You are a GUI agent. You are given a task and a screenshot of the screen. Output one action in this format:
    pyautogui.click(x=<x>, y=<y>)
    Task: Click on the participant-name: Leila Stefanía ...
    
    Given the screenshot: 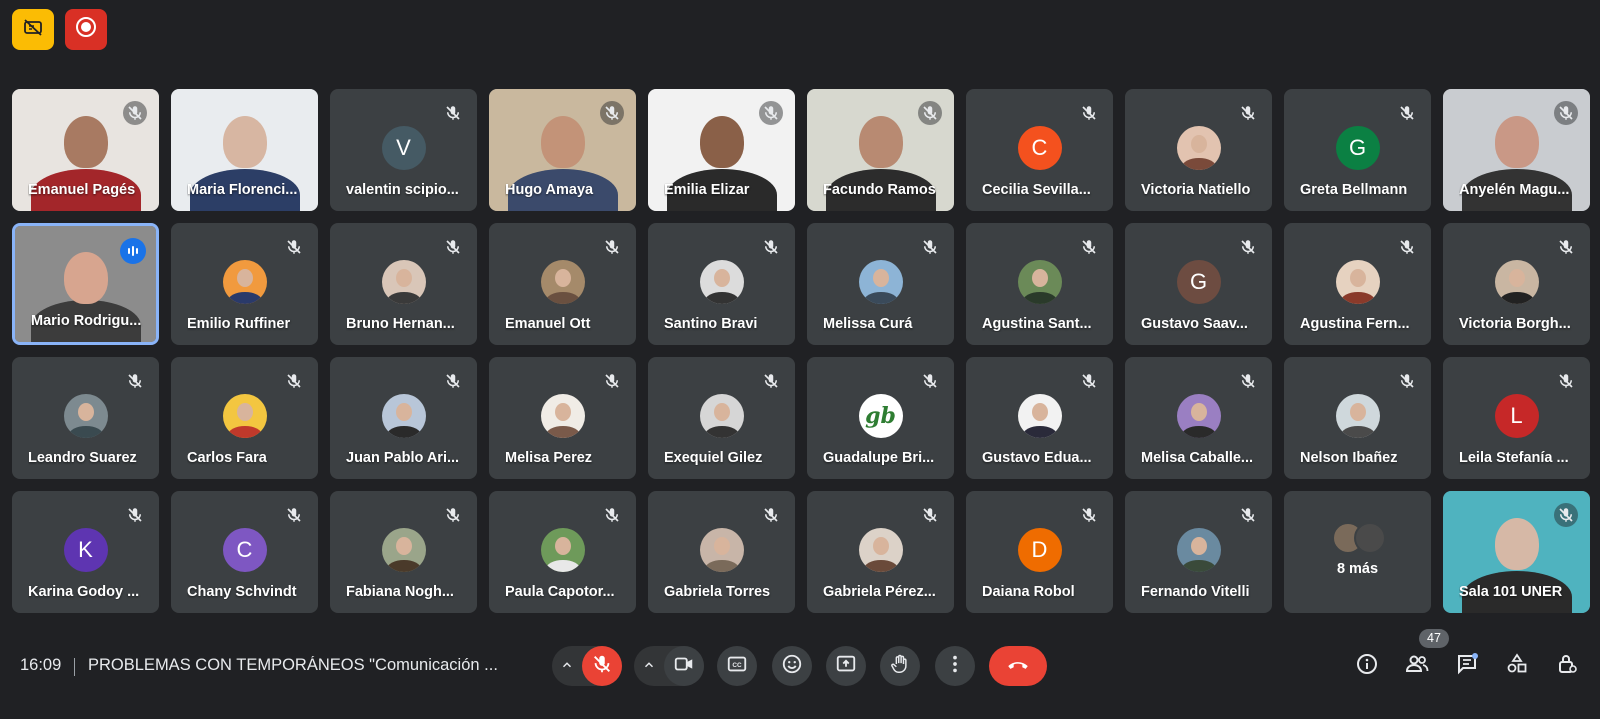 What is the action you would take?
    pyautogui.click(x=1514, y=458)
    